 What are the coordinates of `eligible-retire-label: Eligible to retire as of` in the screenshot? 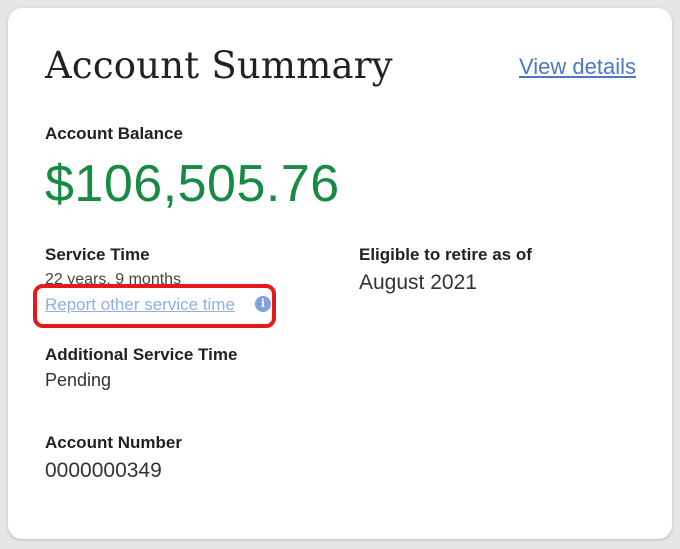 It's located at (445, 254).